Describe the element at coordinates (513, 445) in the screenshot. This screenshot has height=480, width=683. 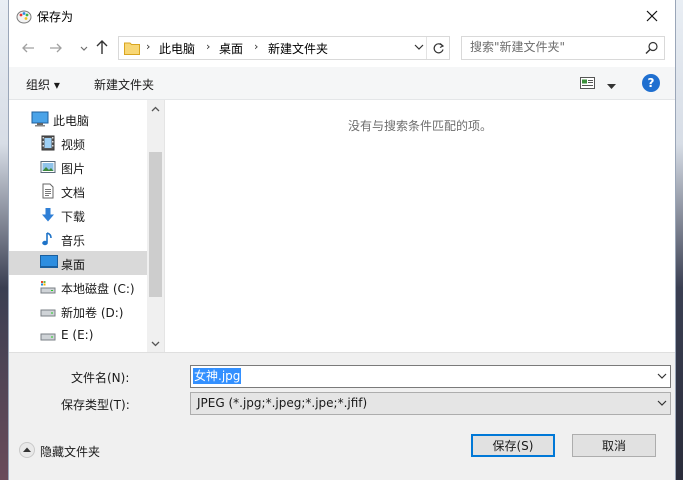
I see `save-button: 保存(S)` at that location.